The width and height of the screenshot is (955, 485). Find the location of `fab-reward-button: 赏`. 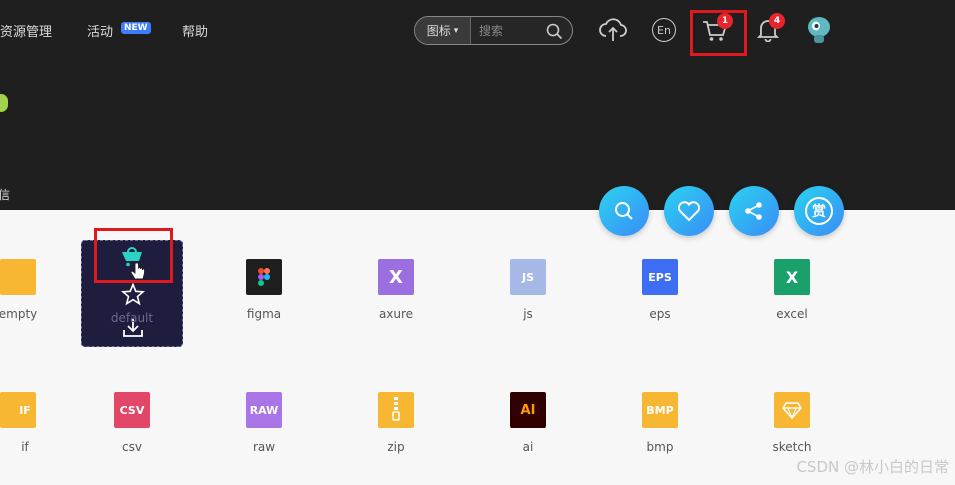

fab-reward-button: 赏 is located at coordinates (819, 211).